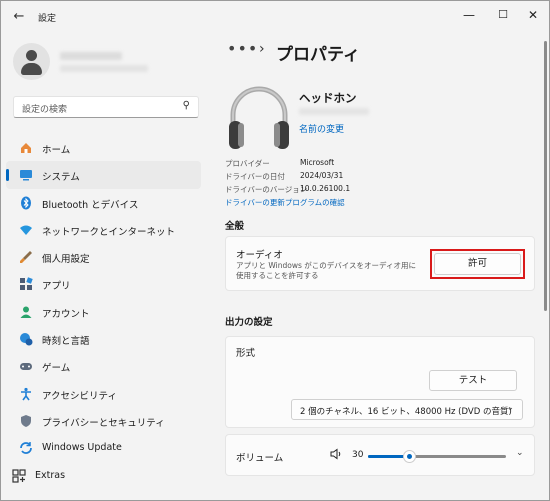 This screenshot has width=550, height=501. What do you see at coordinates (19, 475) in the screenshot?
I see `extras-icon` at bounding box center [19, 475].